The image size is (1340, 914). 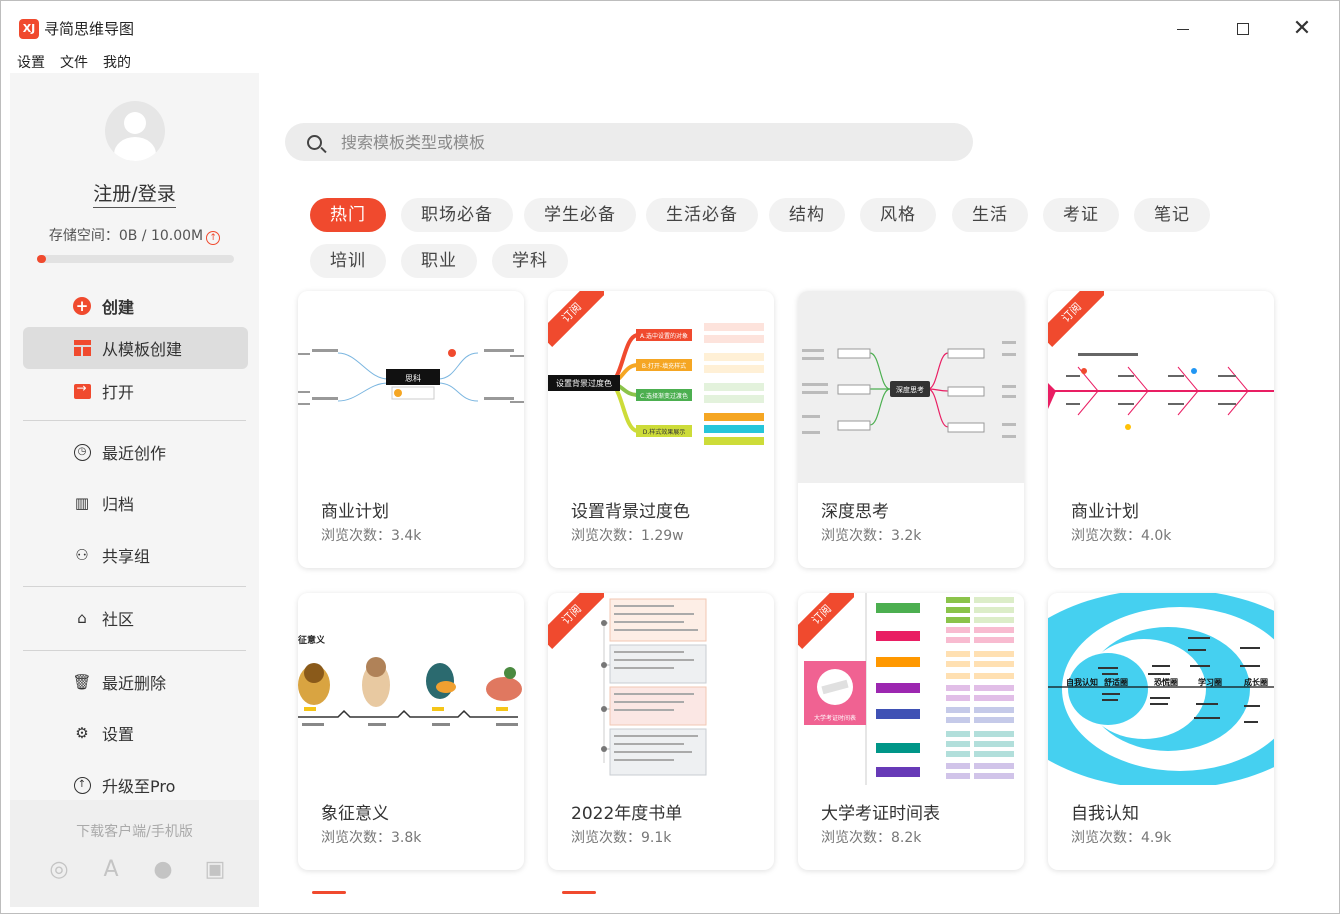 I want to click on card-title: 自我认知, so click(x=1105, y=814).